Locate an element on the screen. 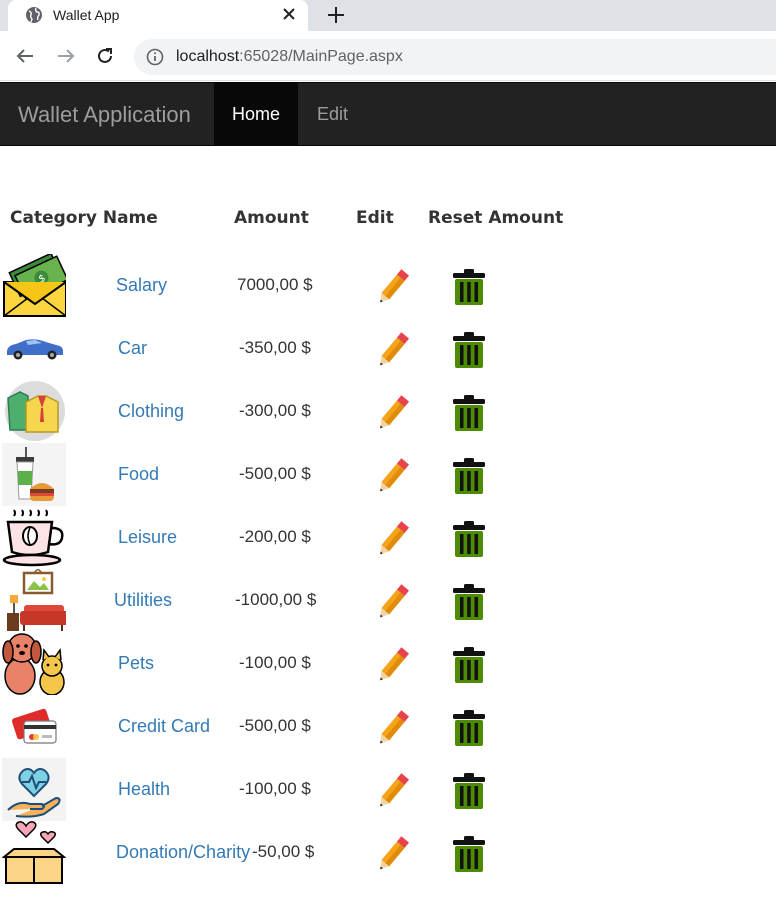 This screenshot has height=901, width=776. brand-link: Wallet Application is located at coordinates (104, 115).